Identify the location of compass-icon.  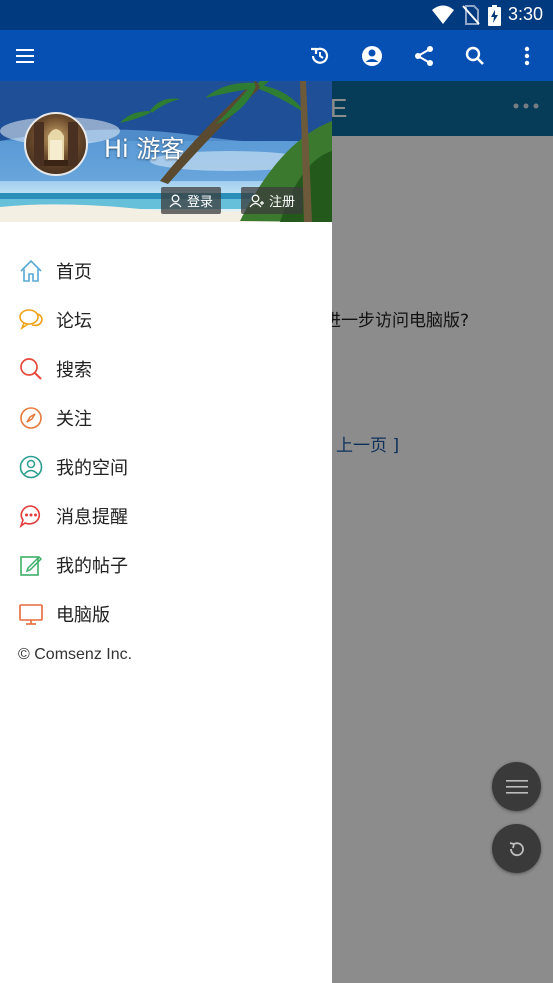
(31, 418).